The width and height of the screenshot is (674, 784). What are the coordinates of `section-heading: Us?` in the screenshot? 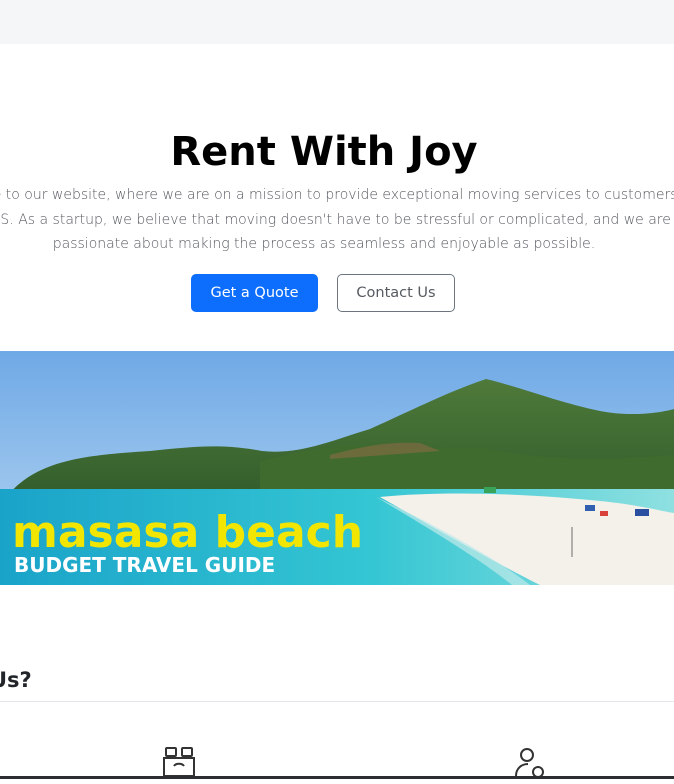 It's located at (16, 680).